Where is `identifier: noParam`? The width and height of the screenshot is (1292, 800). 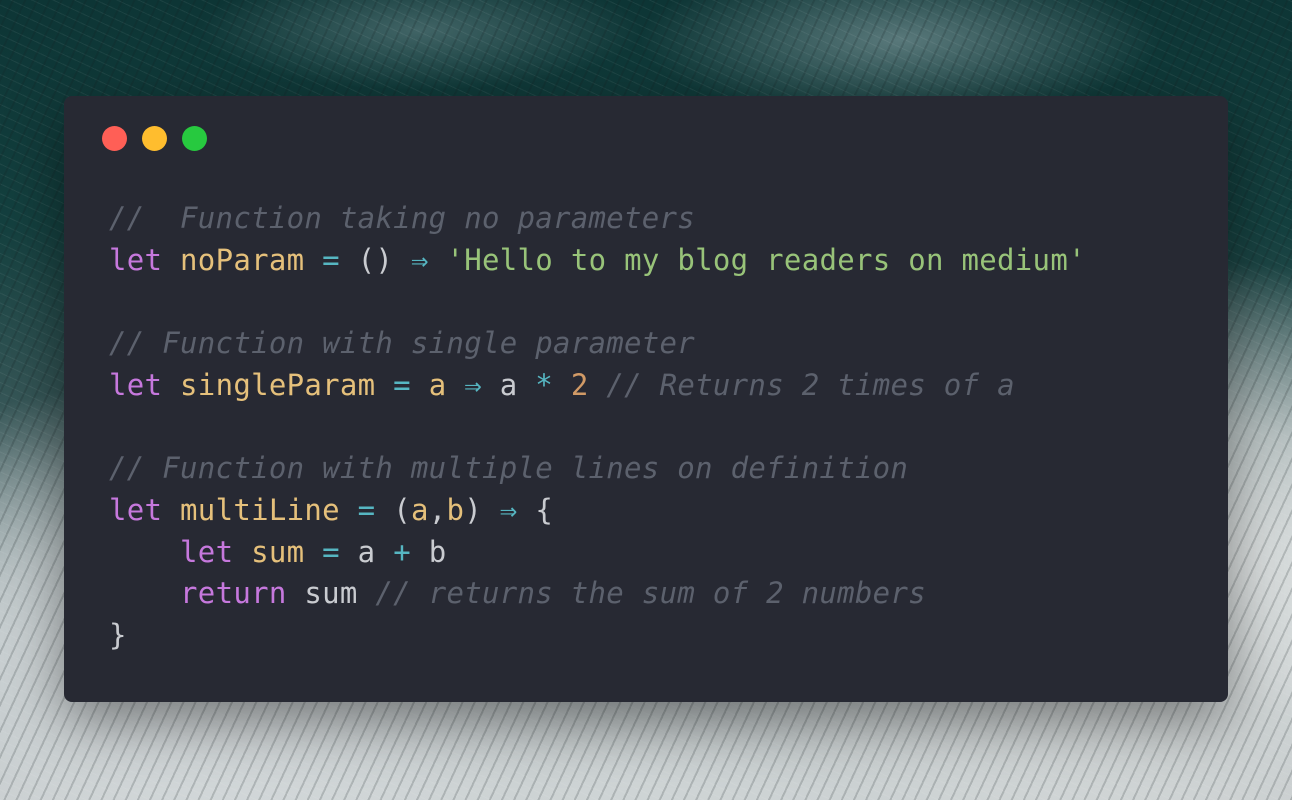
identifier: noParam is located at coordinates (242, 259).